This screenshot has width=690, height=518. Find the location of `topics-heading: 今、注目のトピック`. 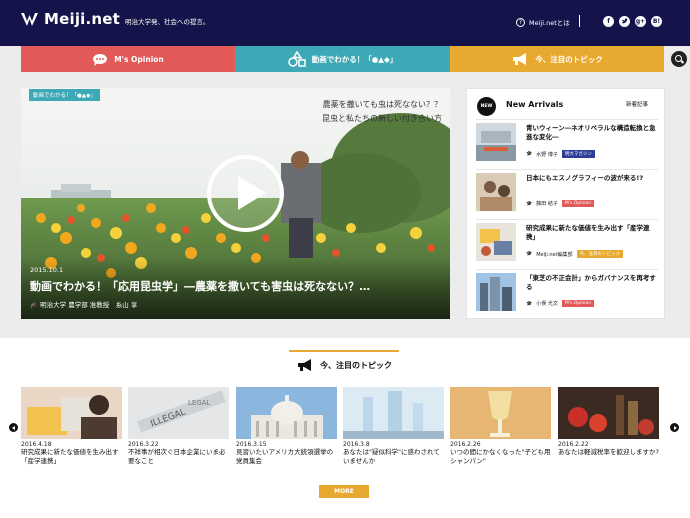

topics-heading: 今、注目のトピック is located at coordinates (344, 364).